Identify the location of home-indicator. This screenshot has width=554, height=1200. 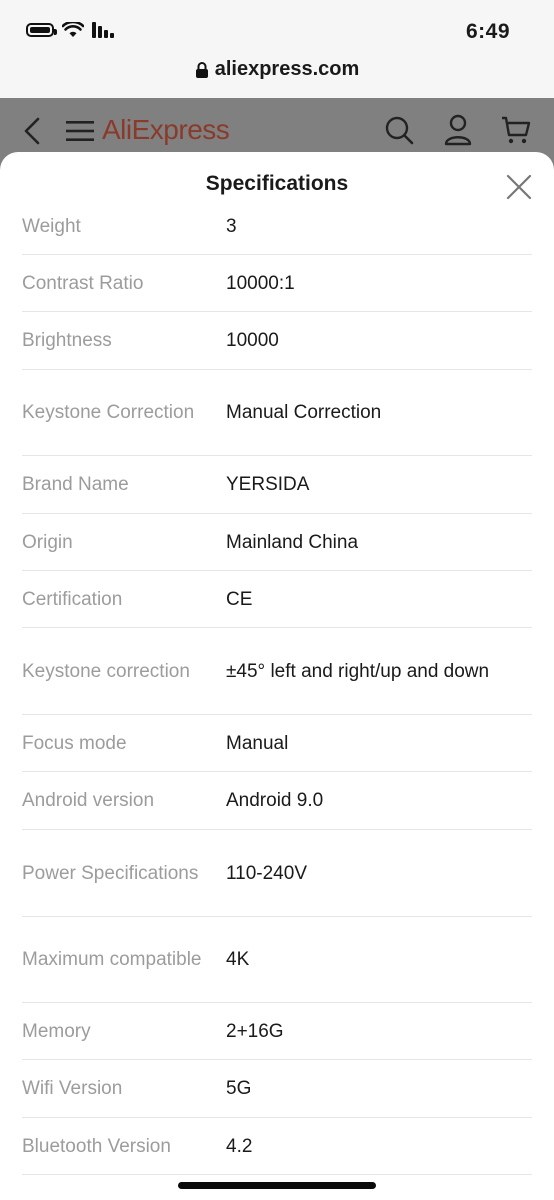
(277, 1185).